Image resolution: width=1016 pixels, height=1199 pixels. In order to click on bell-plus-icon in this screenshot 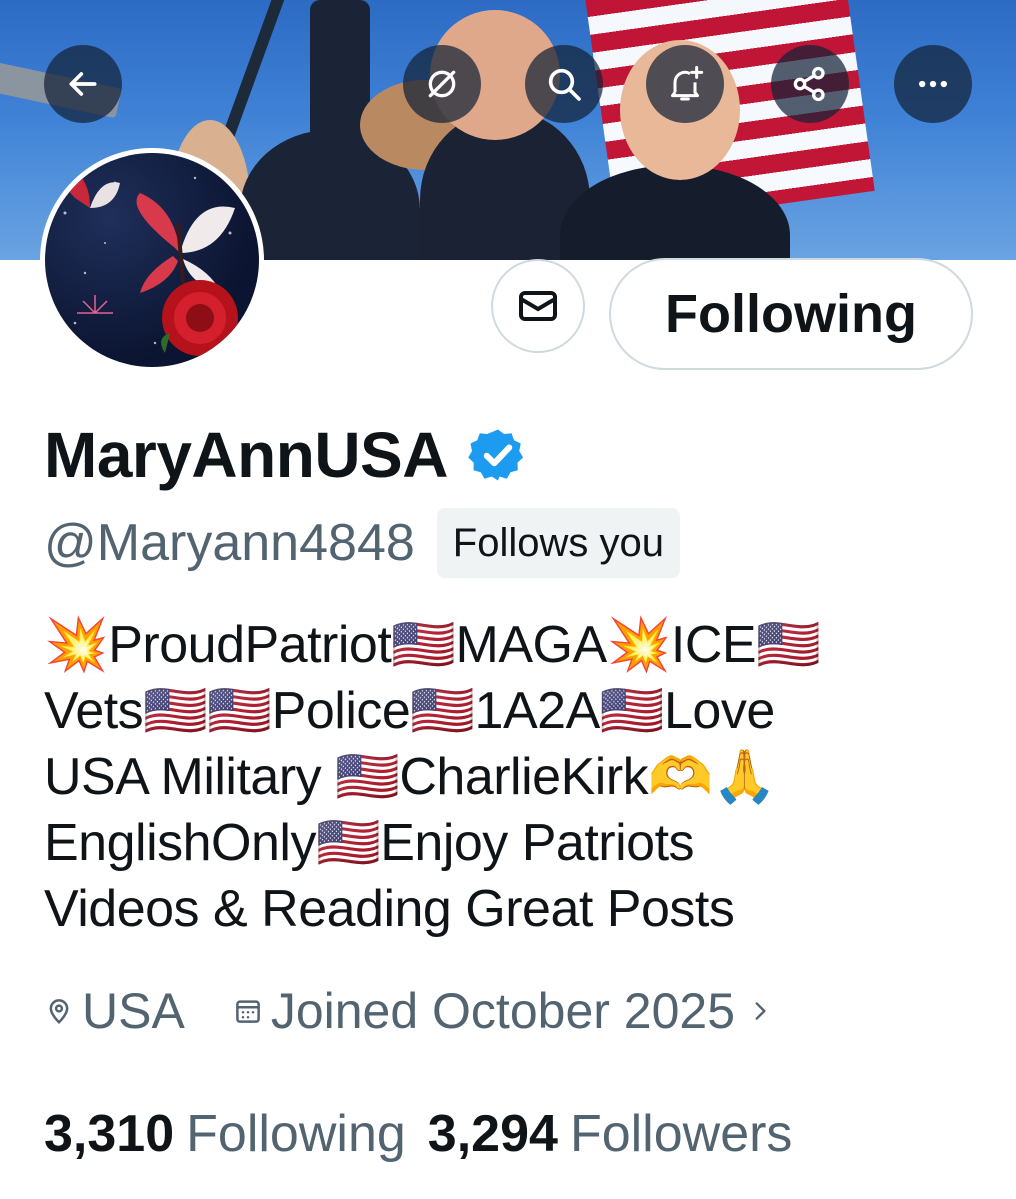, I will do `click(687, 83)`.